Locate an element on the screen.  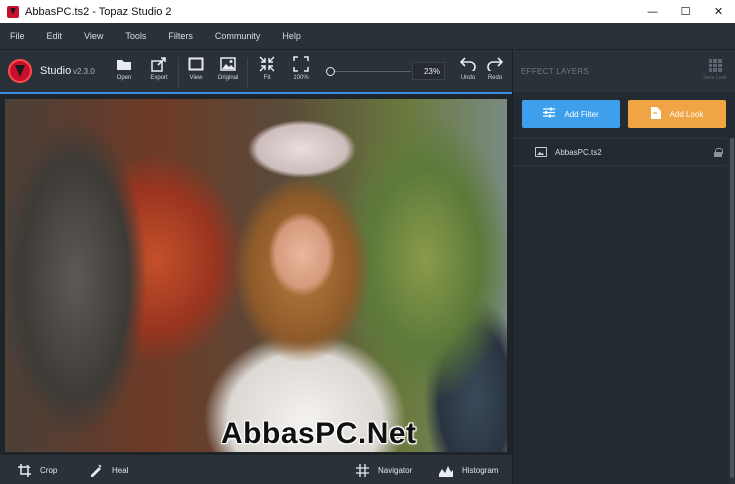
export-icon is located at coordinates (159, 64).